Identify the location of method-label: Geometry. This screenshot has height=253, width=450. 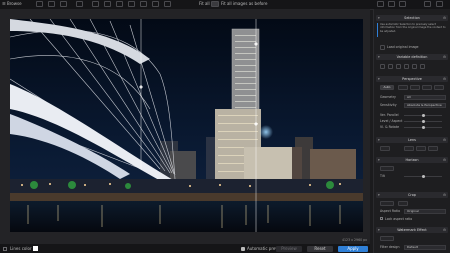
(388, 97).